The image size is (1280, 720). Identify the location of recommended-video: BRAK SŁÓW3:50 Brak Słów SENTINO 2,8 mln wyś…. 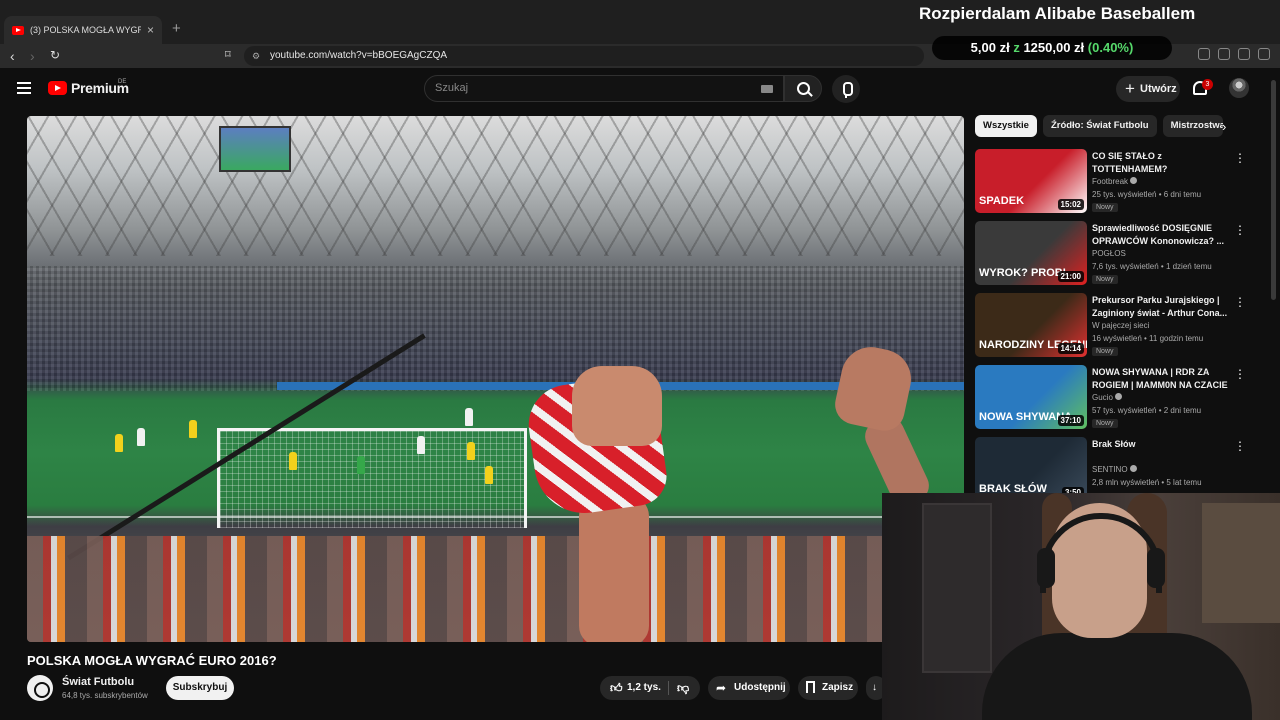
(1120, 469).